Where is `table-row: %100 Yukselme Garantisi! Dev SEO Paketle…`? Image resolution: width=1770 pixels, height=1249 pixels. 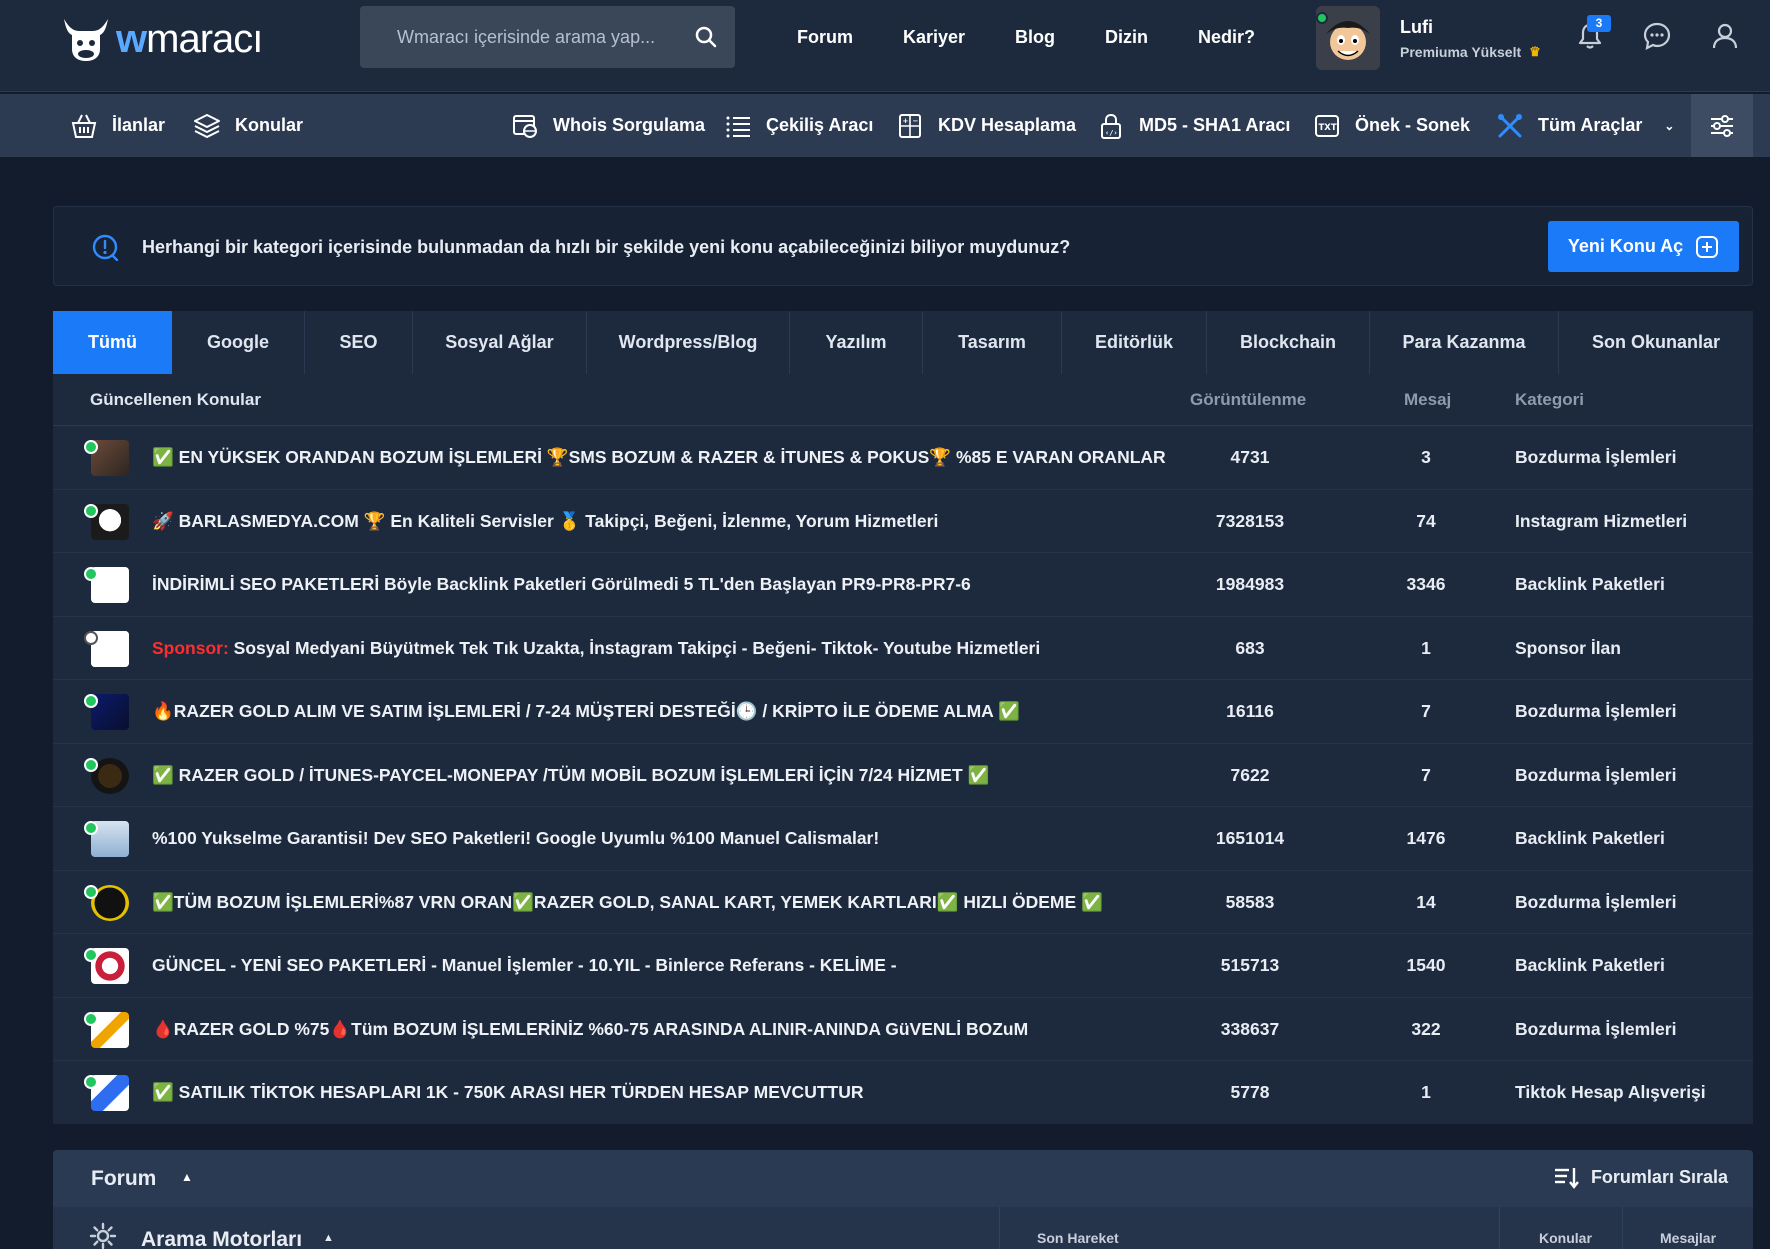 table-row: %100 Yukselme Garantisi! Dev SEO Paketle… is located at coordinates (903, 839).